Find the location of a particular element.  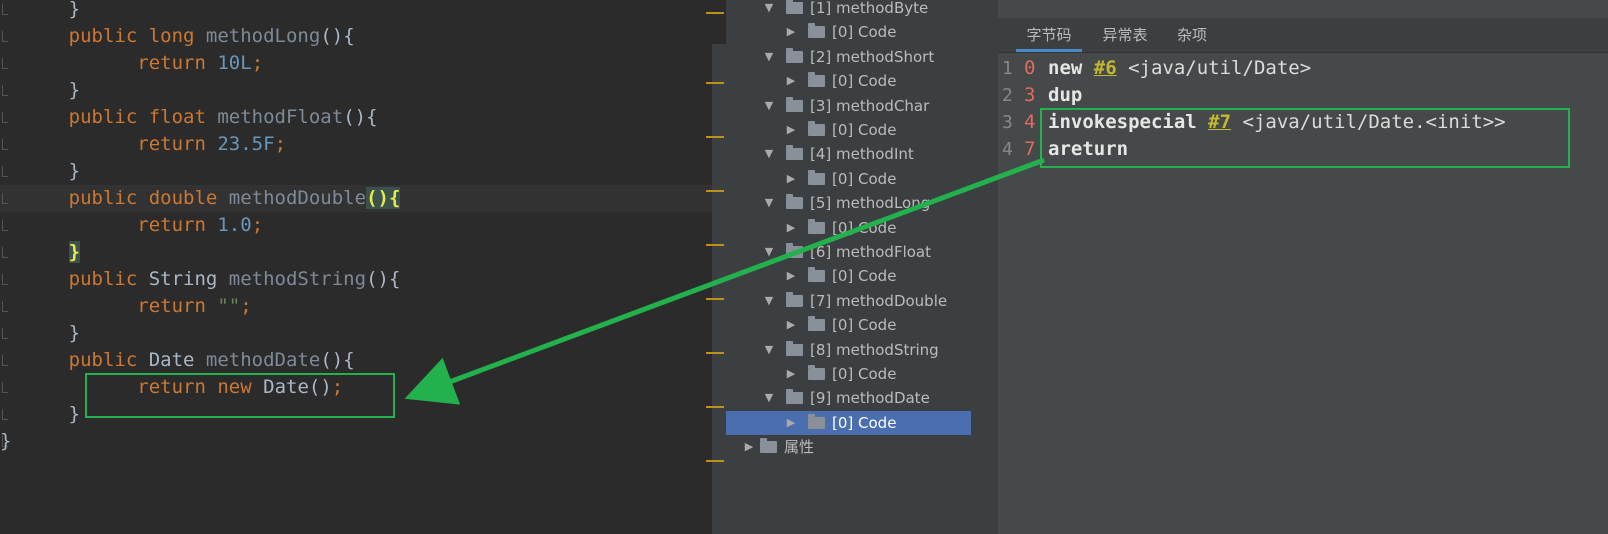

code-text: return 10L; is located at coordinates (131, 63).